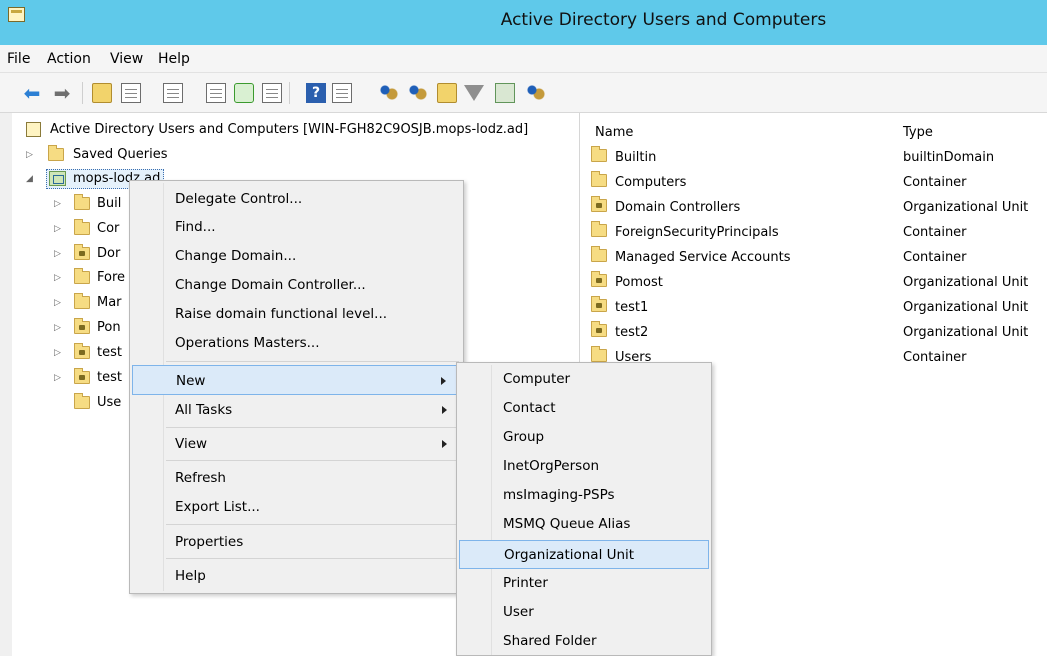  What do you see at coordinates (109, 203) in the screenshot?
I see `tree-item-label: Buil` at bounding box center [109, 203].